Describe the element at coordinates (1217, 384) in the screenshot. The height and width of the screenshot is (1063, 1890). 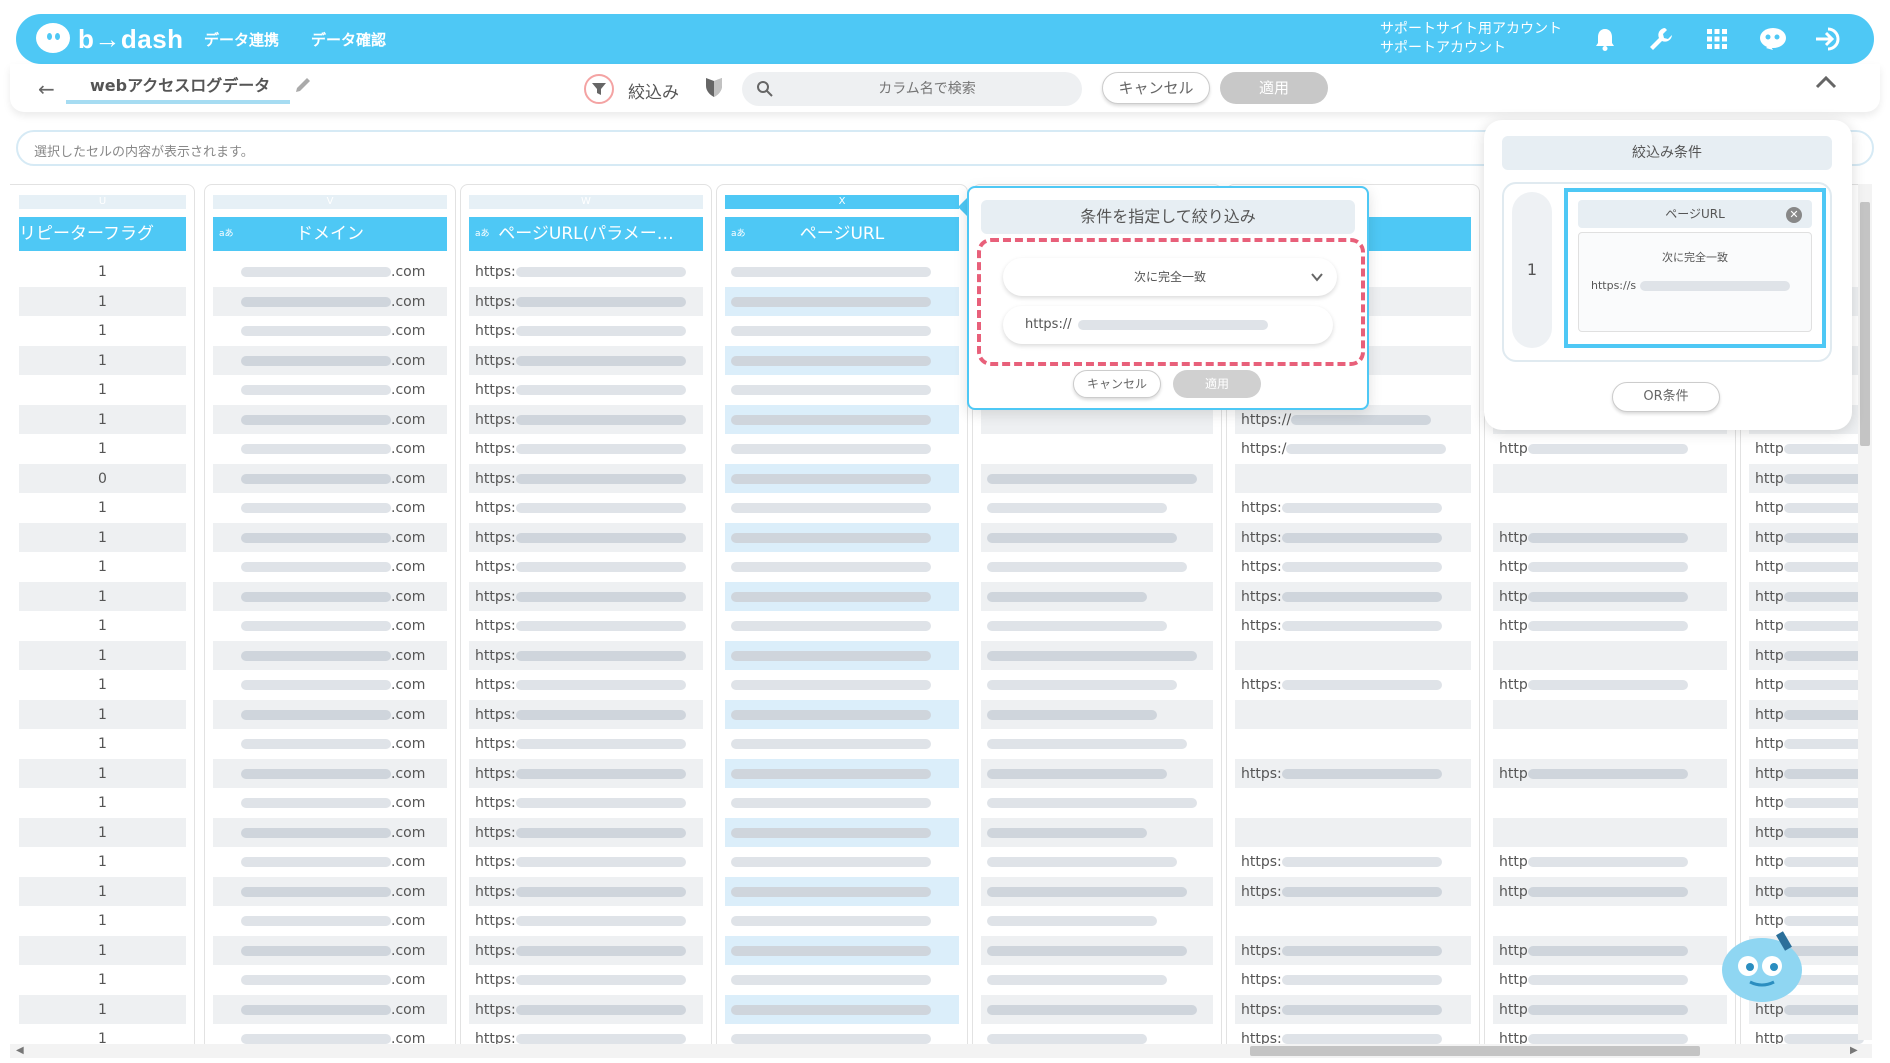
I see `popup-apply-button: 適用` at that location.